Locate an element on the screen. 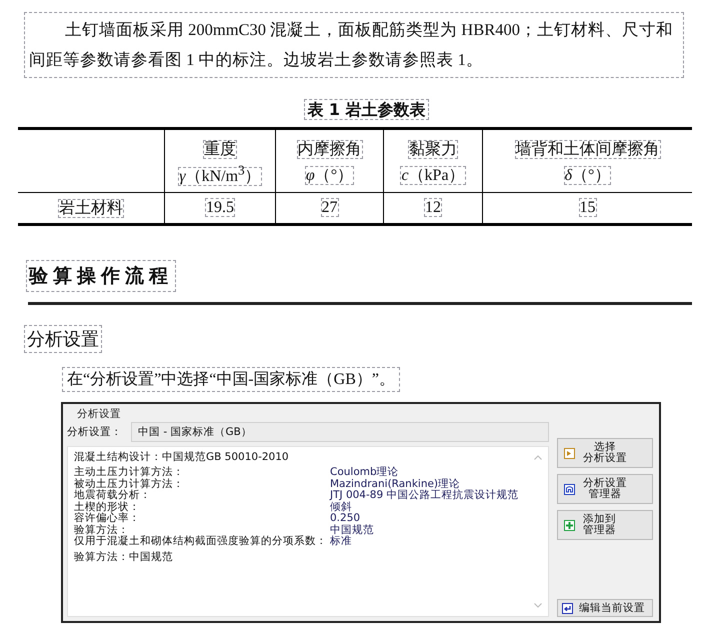  table-cell: 19.5 is located at coordinates (220, 207).